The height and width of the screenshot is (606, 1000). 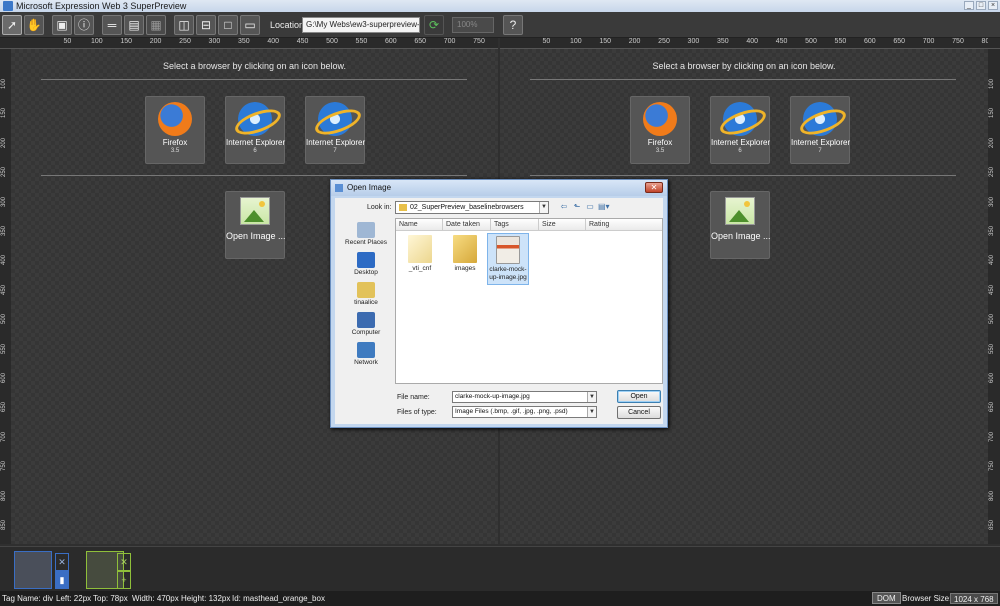 I want to click on help-icon: ?, so click(x=513, y=25).